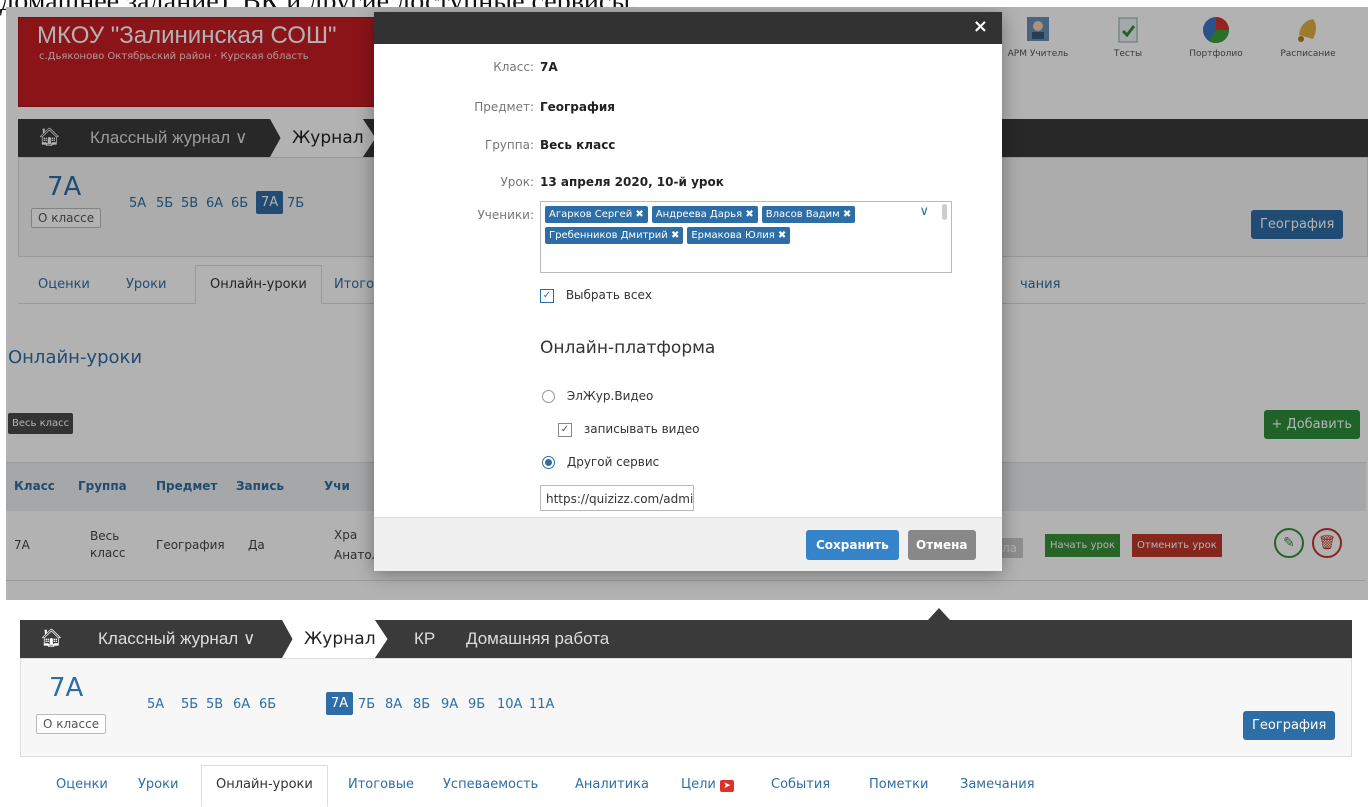 The height and width of the screenshot is (807, 1370). Describe the element at coordinates (612, 784) in the screenshot. I see `tab-analytics: Аналитика` at that location.